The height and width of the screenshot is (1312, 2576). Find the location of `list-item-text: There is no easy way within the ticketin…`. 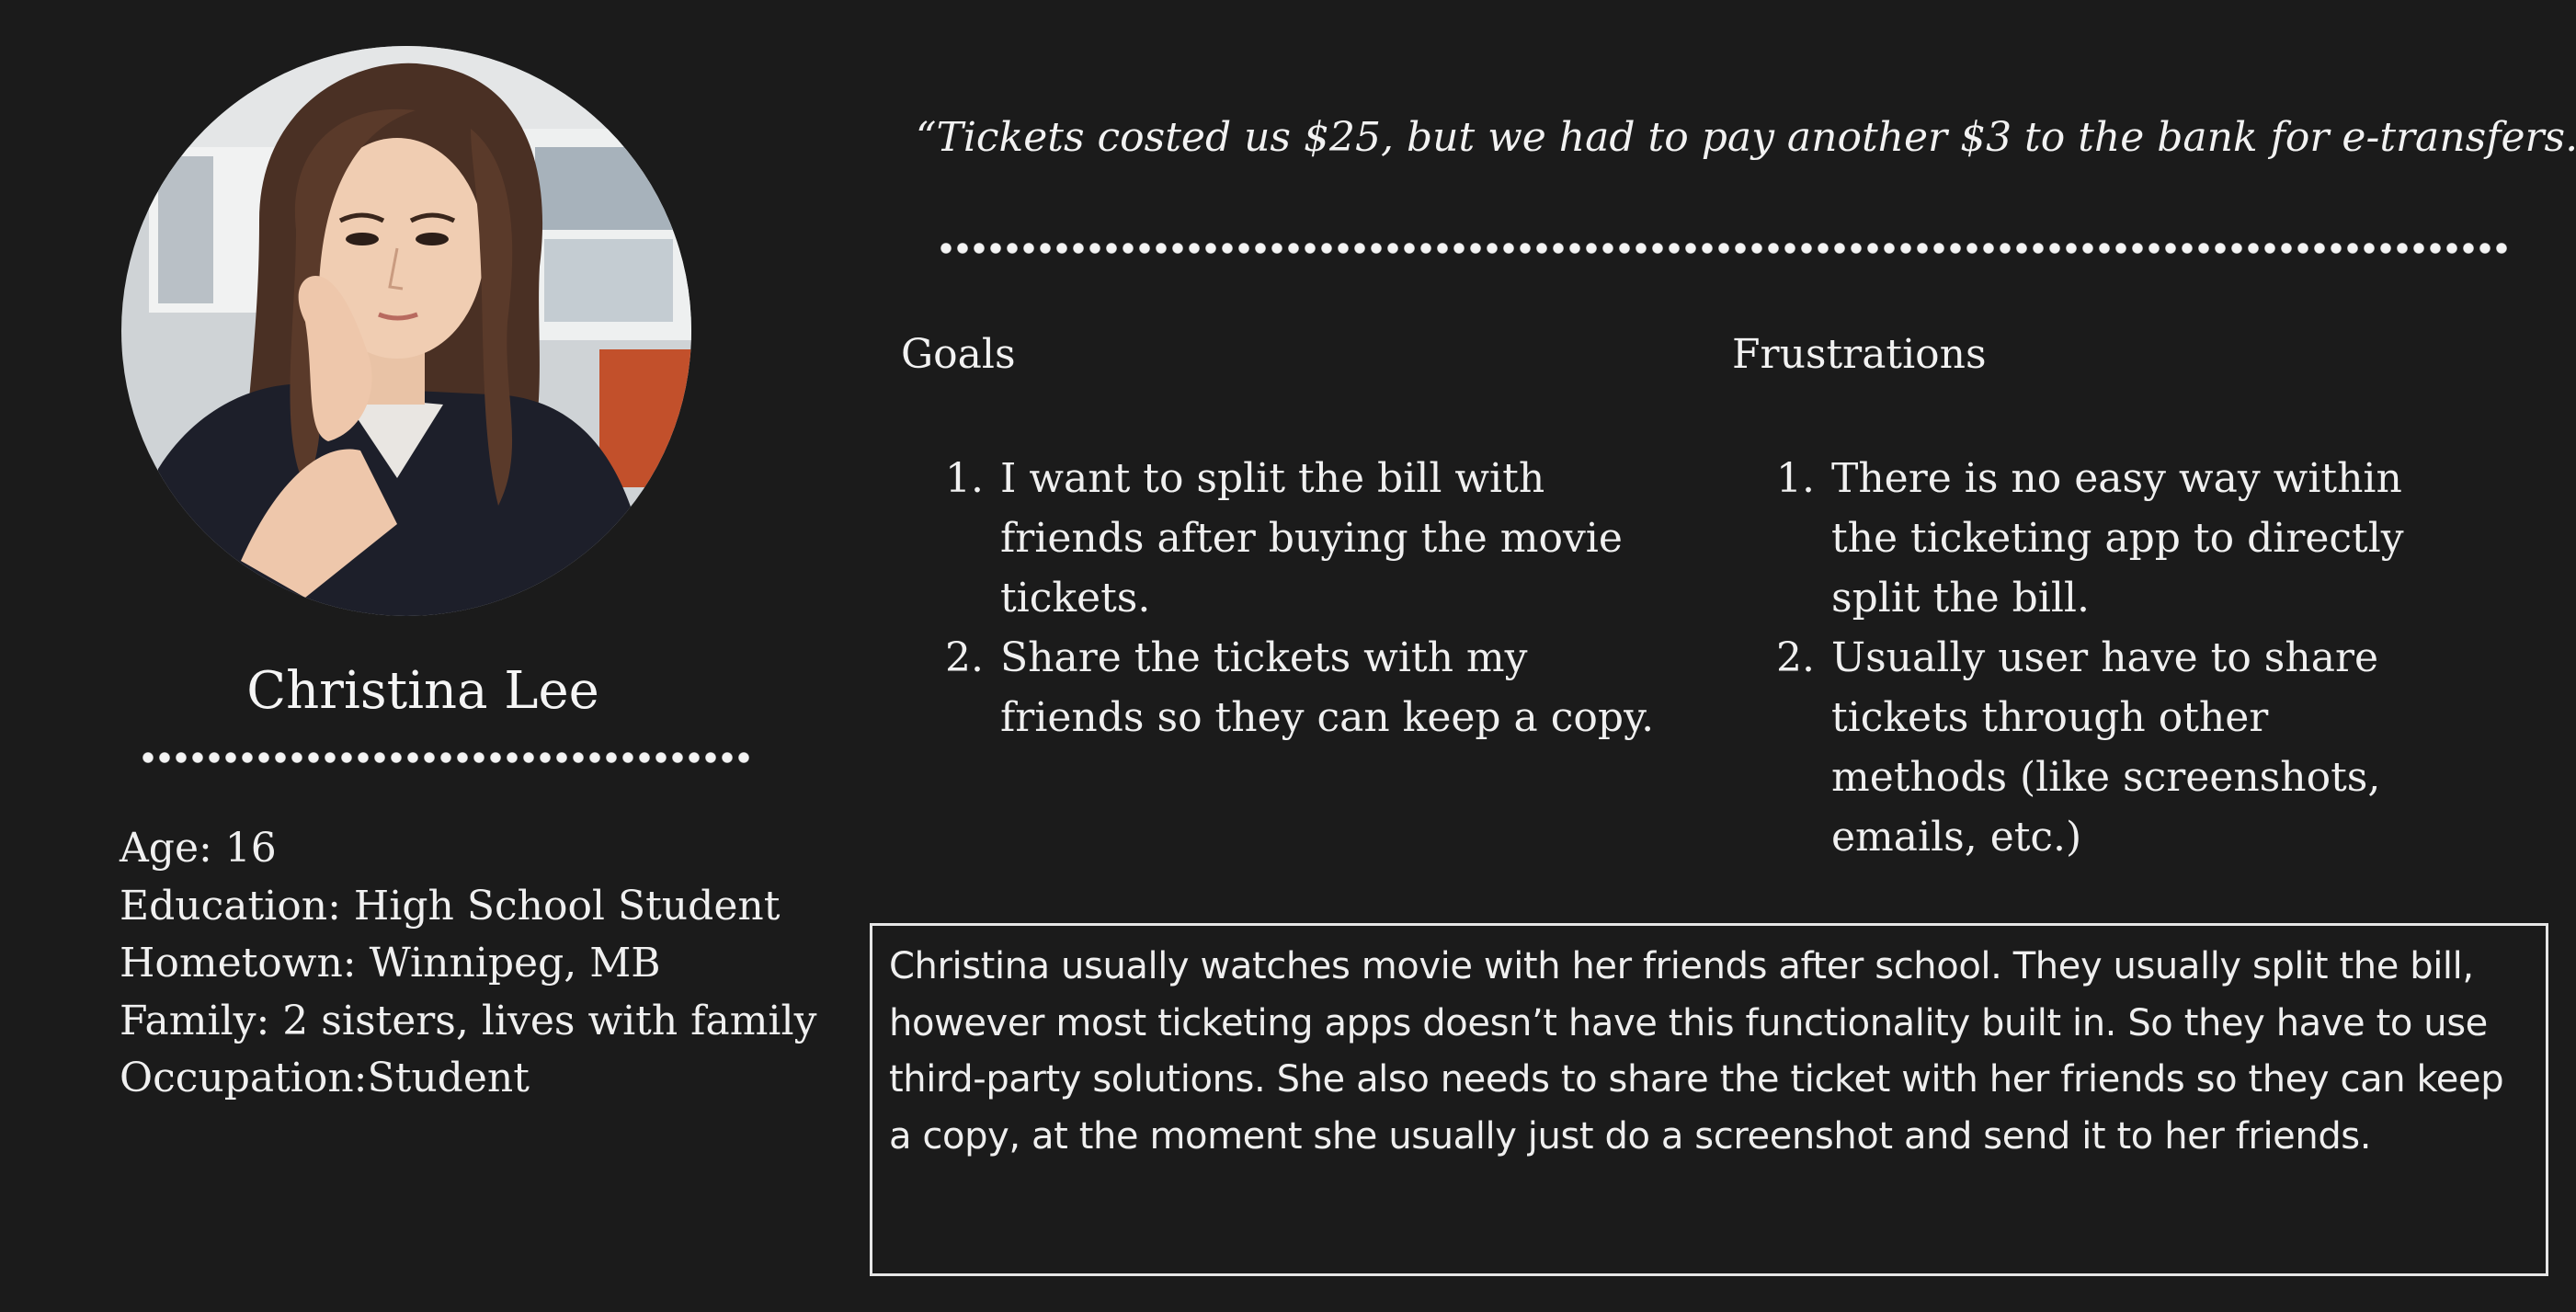

list-item-text: There is no easy way within the ticketin… is located at coordinates (2117, 538).